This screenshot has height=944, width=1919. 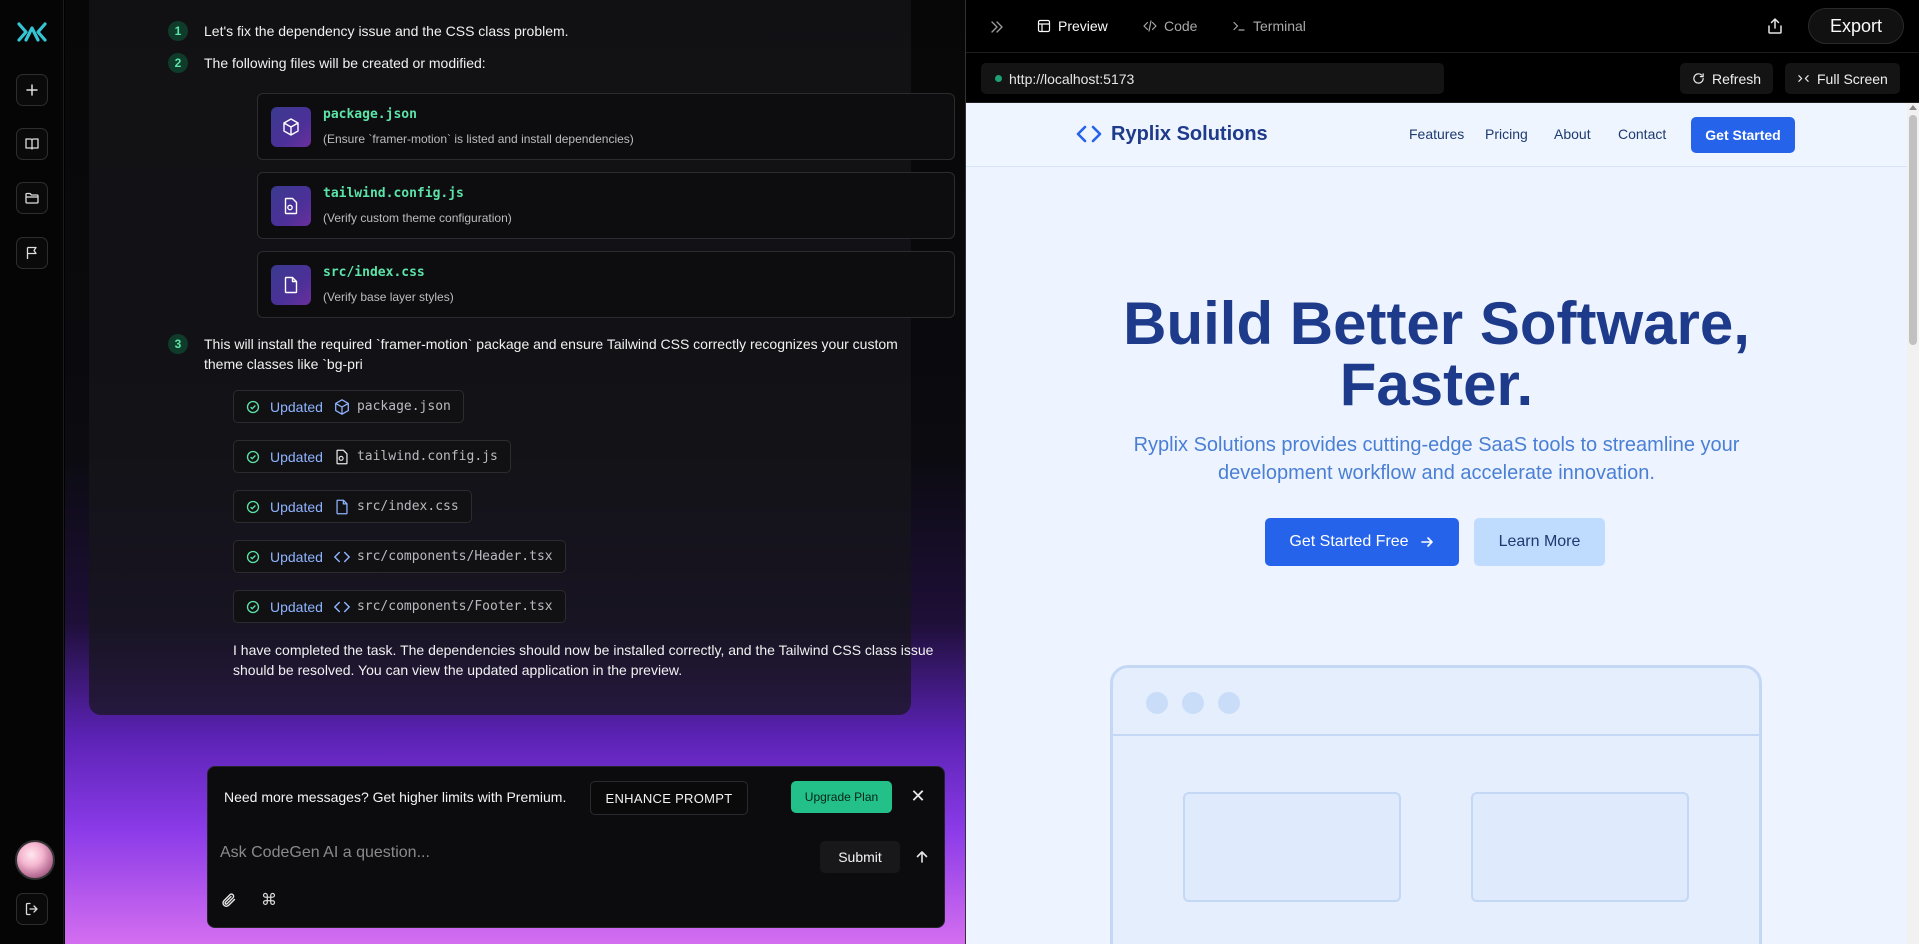 What do you see at coordinates (1775, 26) in the screenshot?
I see `share-icon` at bounding box center [1775, 26].